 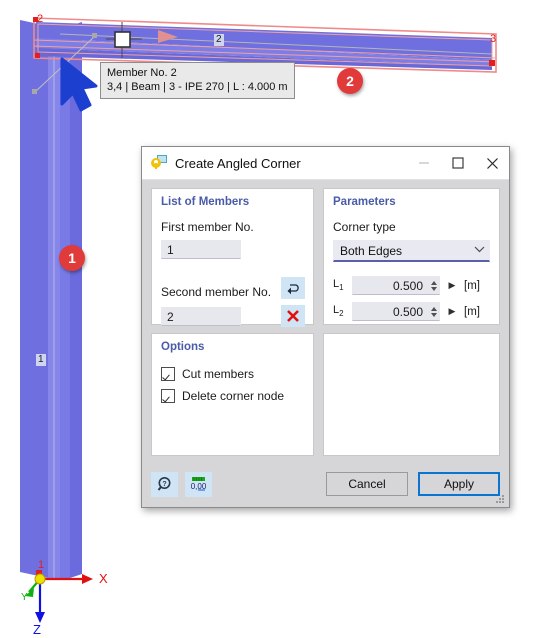 I want to click on footer-actions: Cancel Apply, so click(x=413, y=484).